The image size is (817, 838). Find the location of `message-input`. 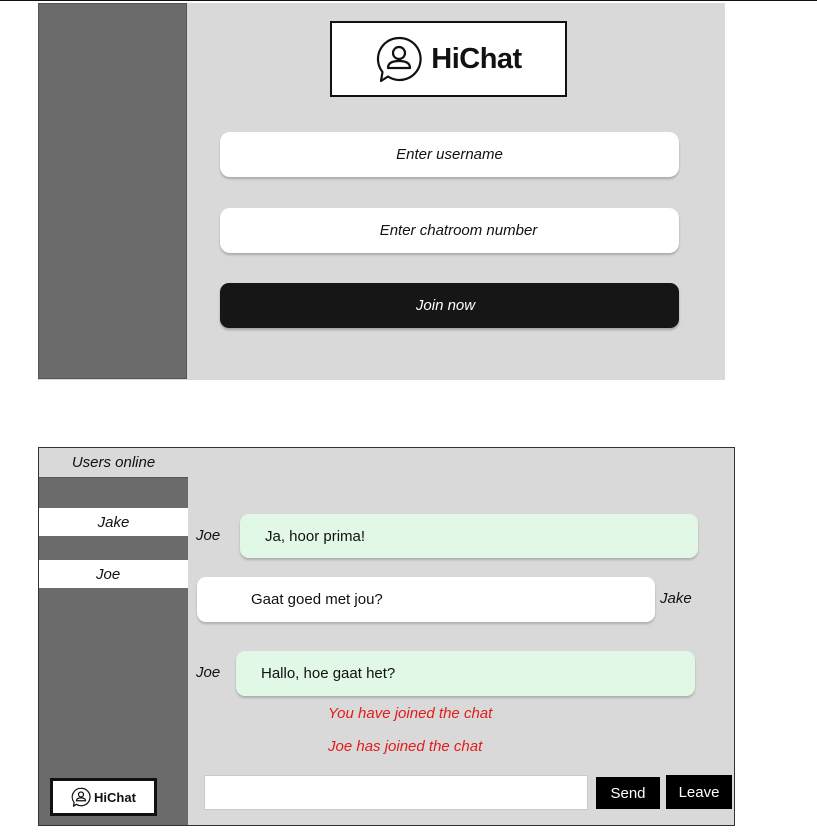

message-input is located at coordinates (396, 792).